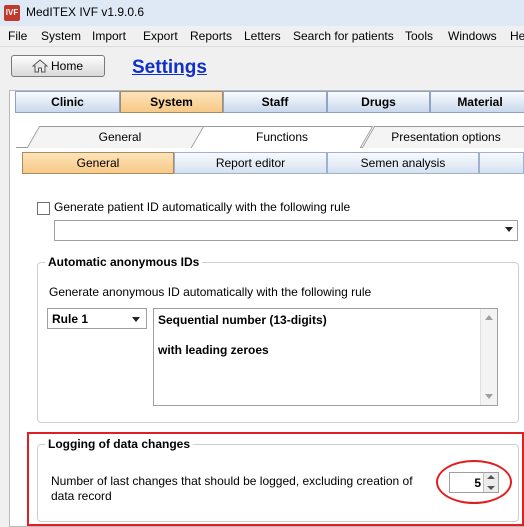 The image size is (524, 527). Describe the element at coordinates (242, 320) in the screenshot. I see `rule-text-line1: Sequential number (13-digits)` at that location.